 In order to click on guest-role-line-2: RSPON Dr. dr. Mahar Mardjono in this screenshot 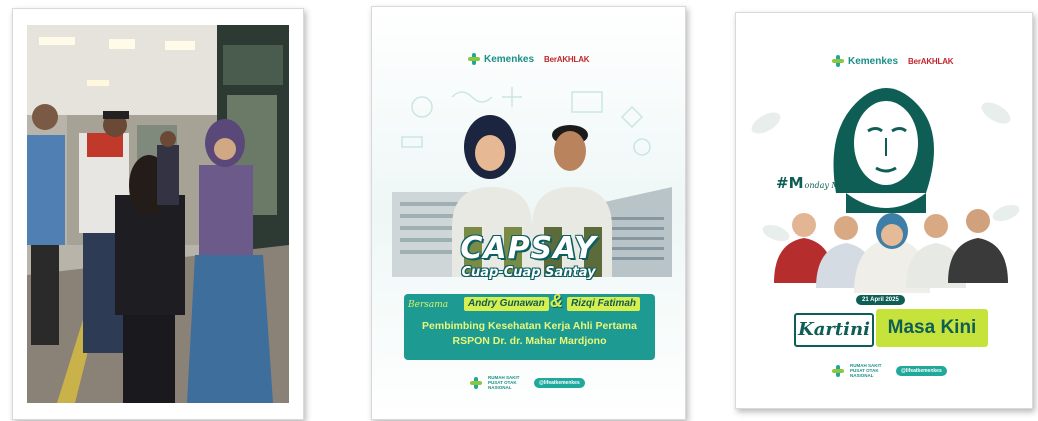, I will do `click(529, 341)`.